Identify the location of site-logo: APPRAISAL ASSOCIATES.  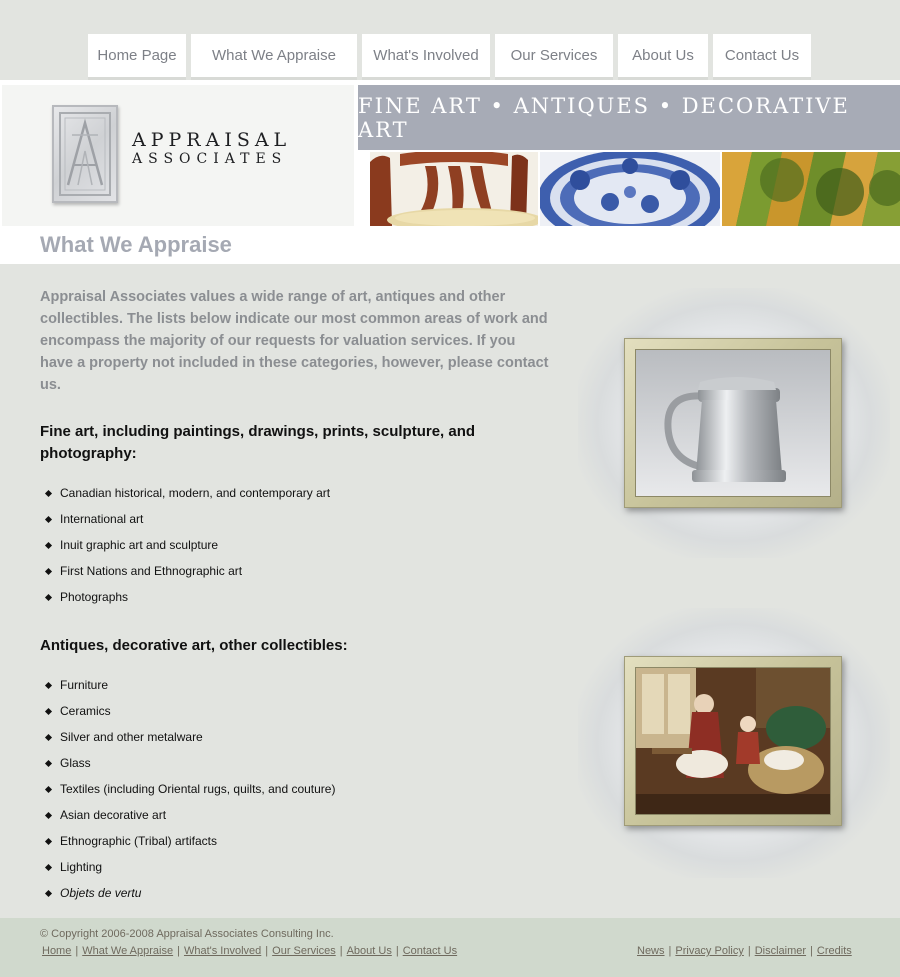
(178, 155).